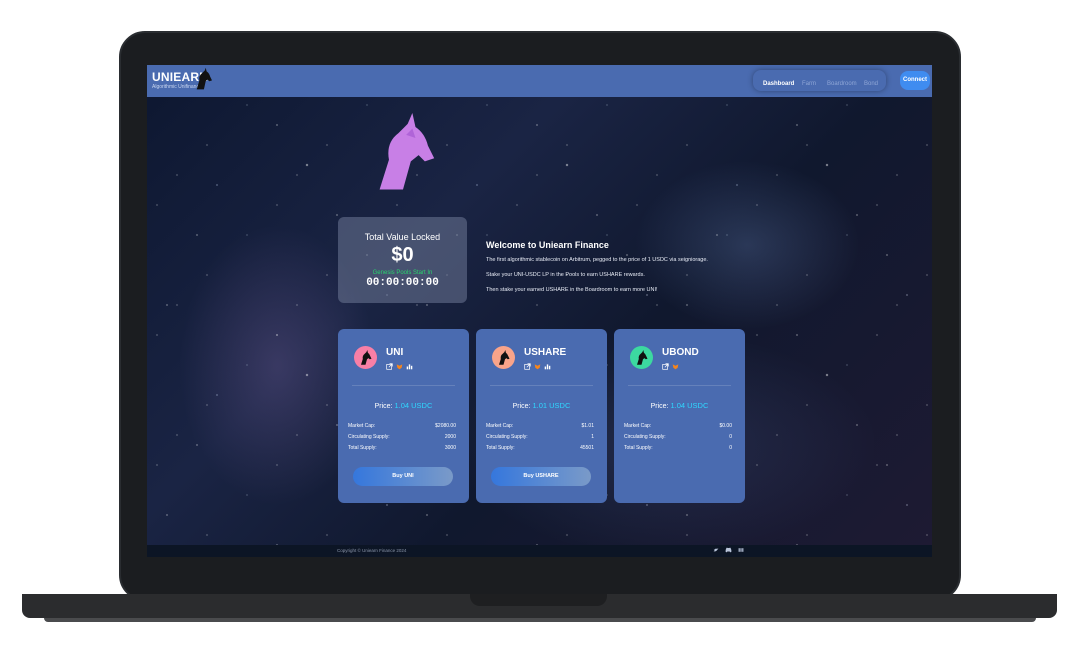 The height and width of the screenshot is (660, 1080). What do you see at coordinates (538, 600) in the screenshot?
I see `laptop-notch` at bounding box center [538, 600].